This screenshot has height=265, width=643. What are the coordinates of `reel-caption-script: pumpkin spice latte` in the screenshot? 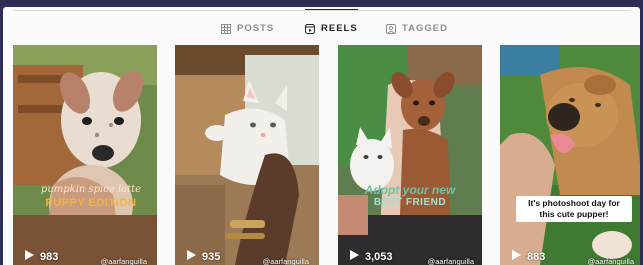 It's located at (91, 189).